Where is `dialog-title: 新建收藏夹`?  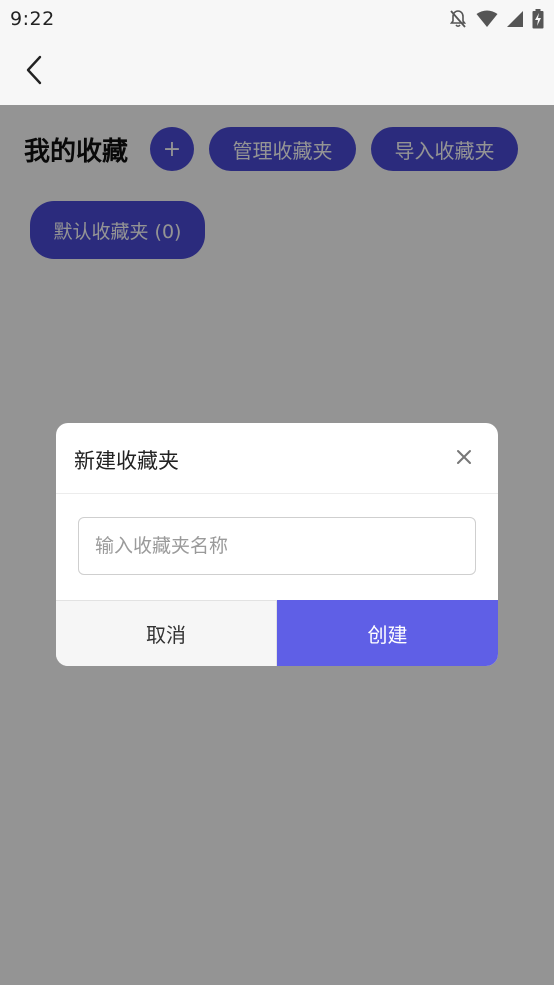
dialog-title: 新建收藏夹 is located at coordinates (126, 461).